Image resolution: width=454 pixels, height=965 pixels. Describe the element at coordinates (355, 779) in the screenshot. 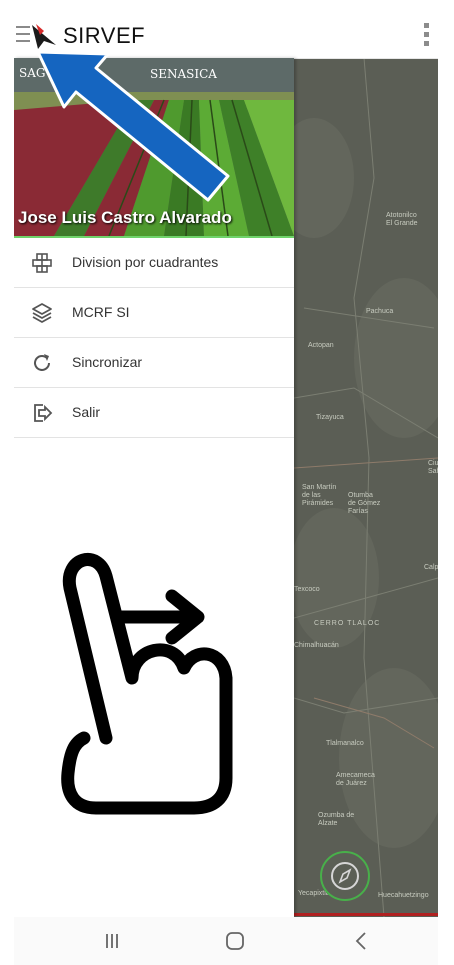

I see `map-label: Amecameca de Juárez` at that location.